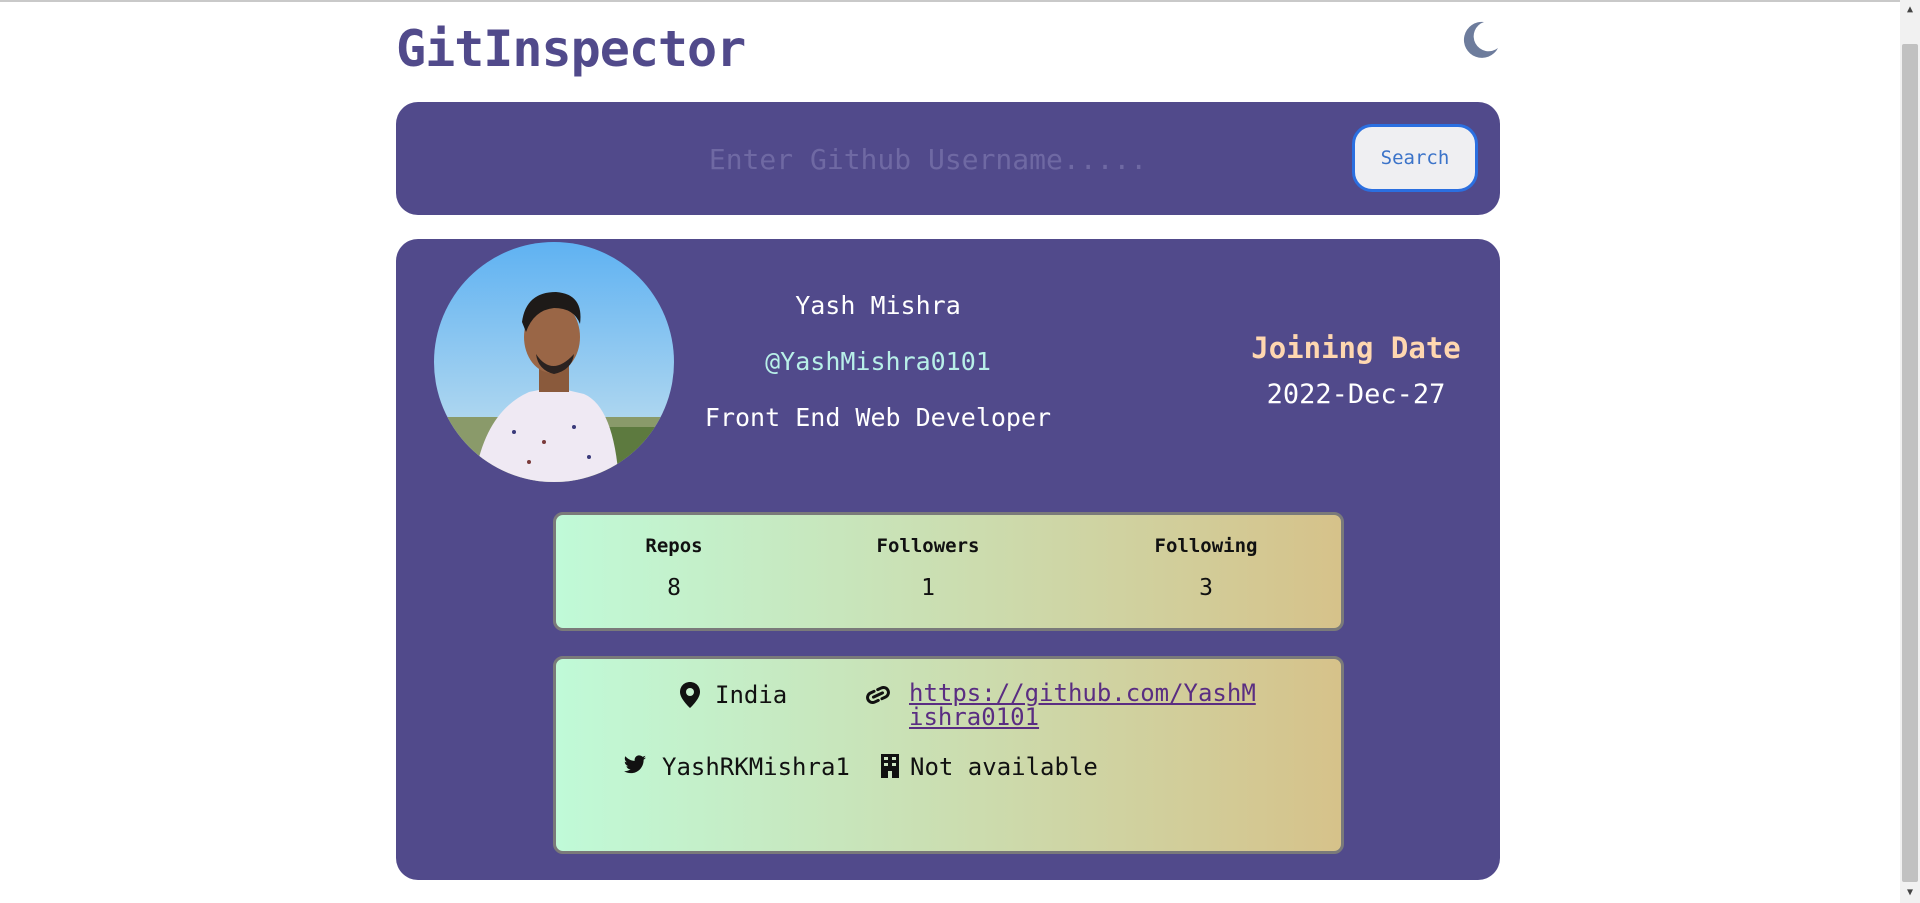 This screenshot has width=1920, height=903. What do you see at coordinates (878, 417) in the screenshot?
I see `user-bio: Front End Web Developer` at bounding box center [878, 417].